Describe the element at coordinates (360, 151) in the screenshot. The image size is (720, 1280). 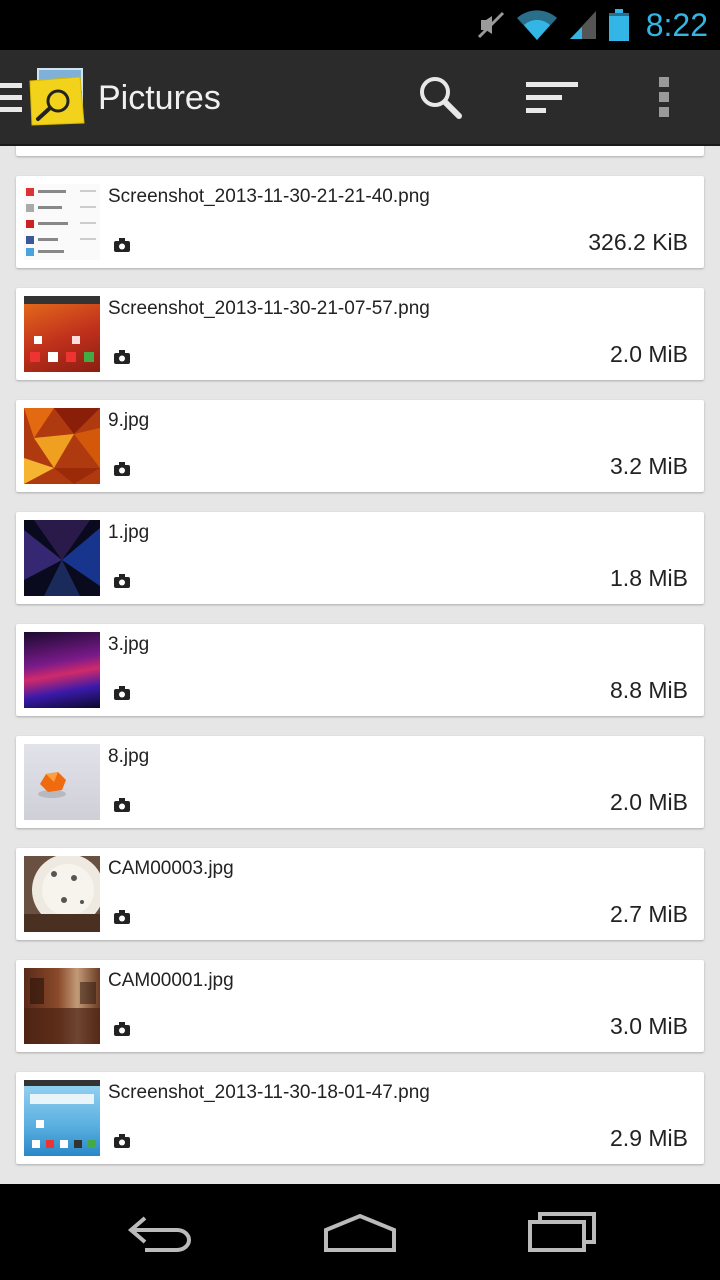
I see `list-item-partial` at that location.